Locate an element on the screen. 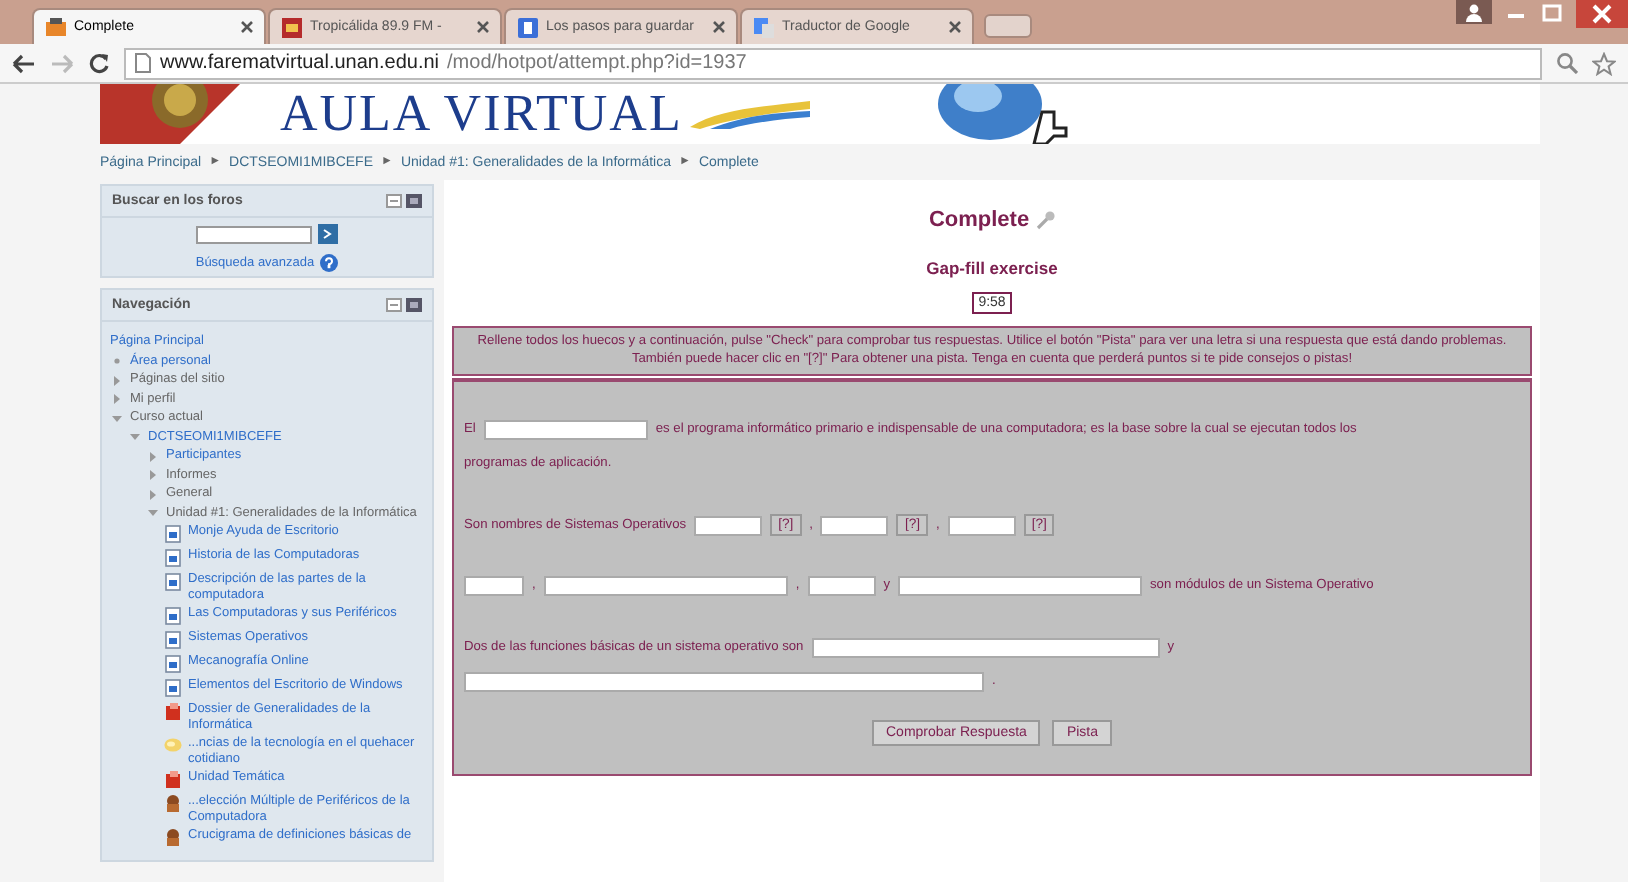 The image size is (1628, 882). wrench-icon is located at coordinates (1045, 220).